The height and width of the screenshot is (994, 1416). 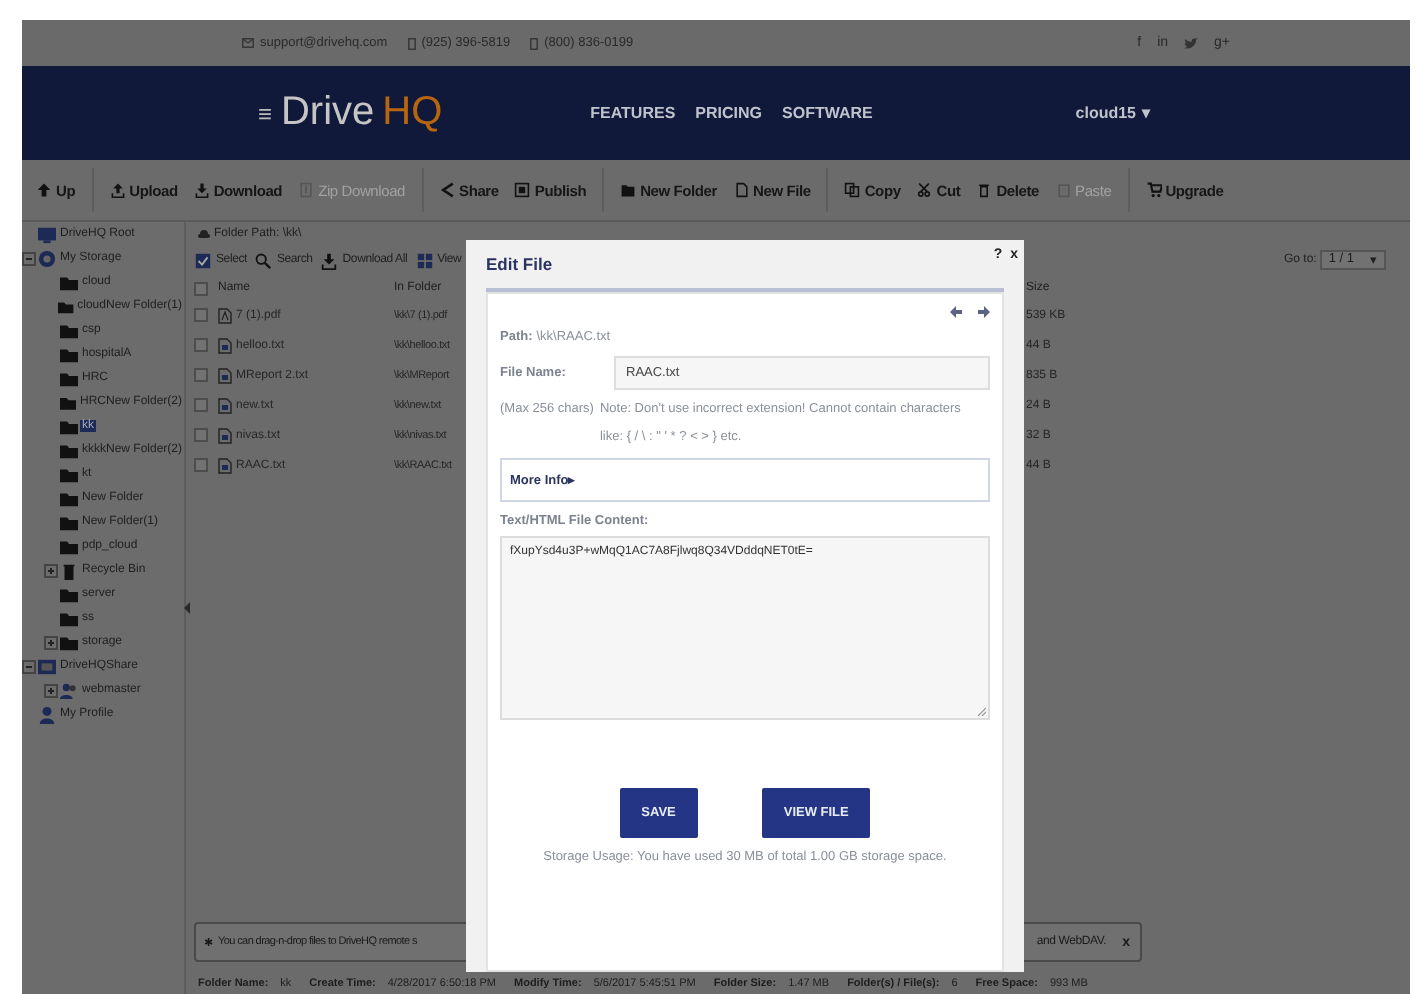 I want to click on caret-icon: ▾, so click(x=1146, y=113).